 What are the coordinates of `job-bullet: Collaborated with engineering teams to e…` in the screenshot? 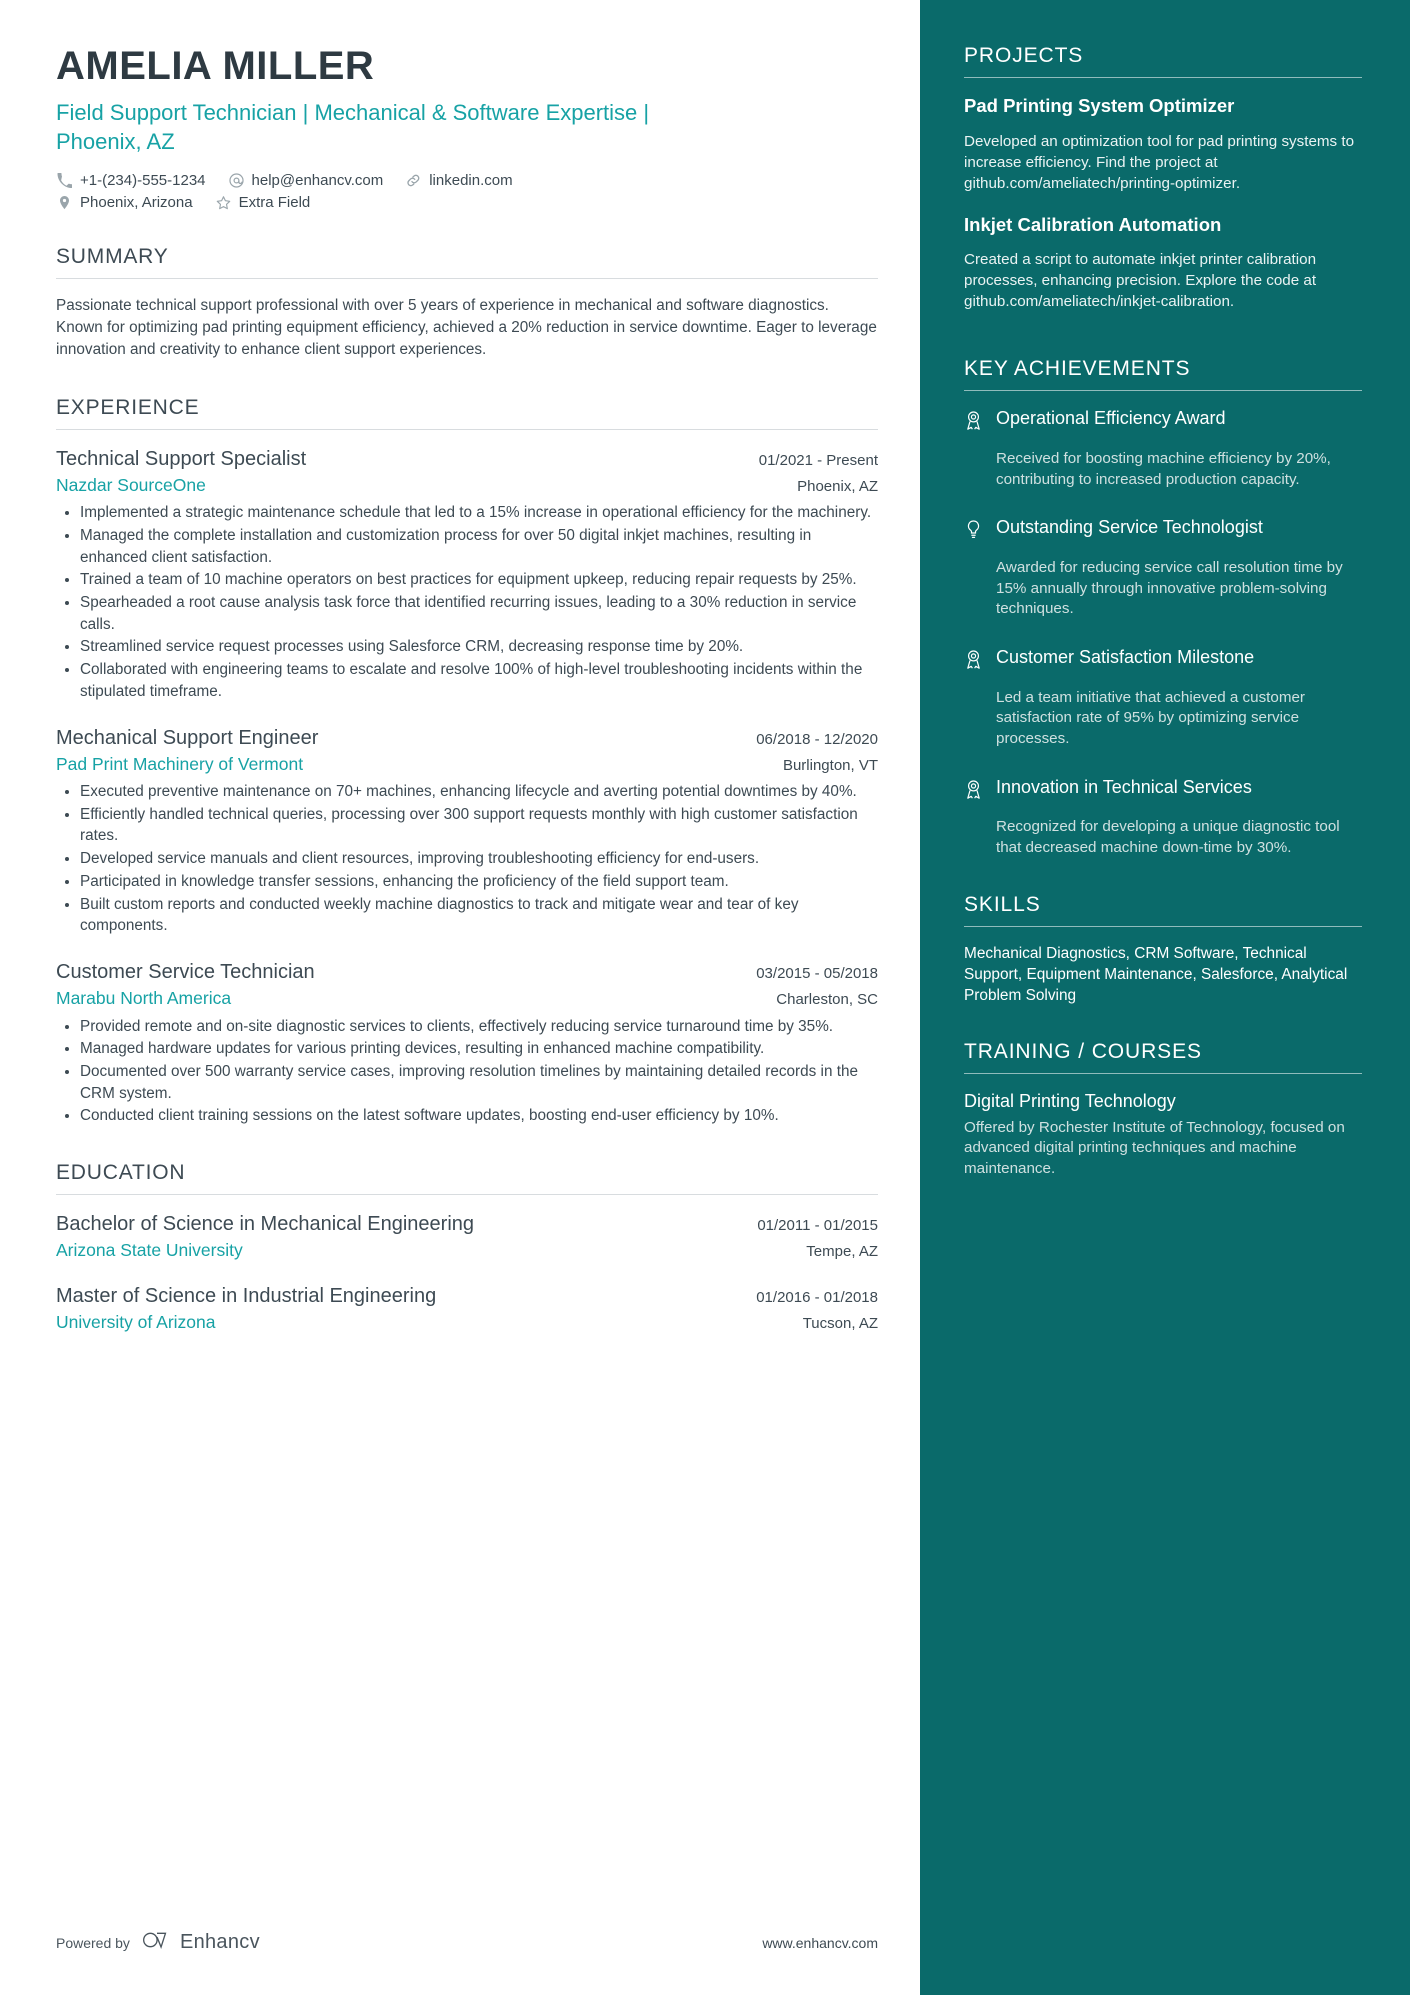 It's located at (471, 680).